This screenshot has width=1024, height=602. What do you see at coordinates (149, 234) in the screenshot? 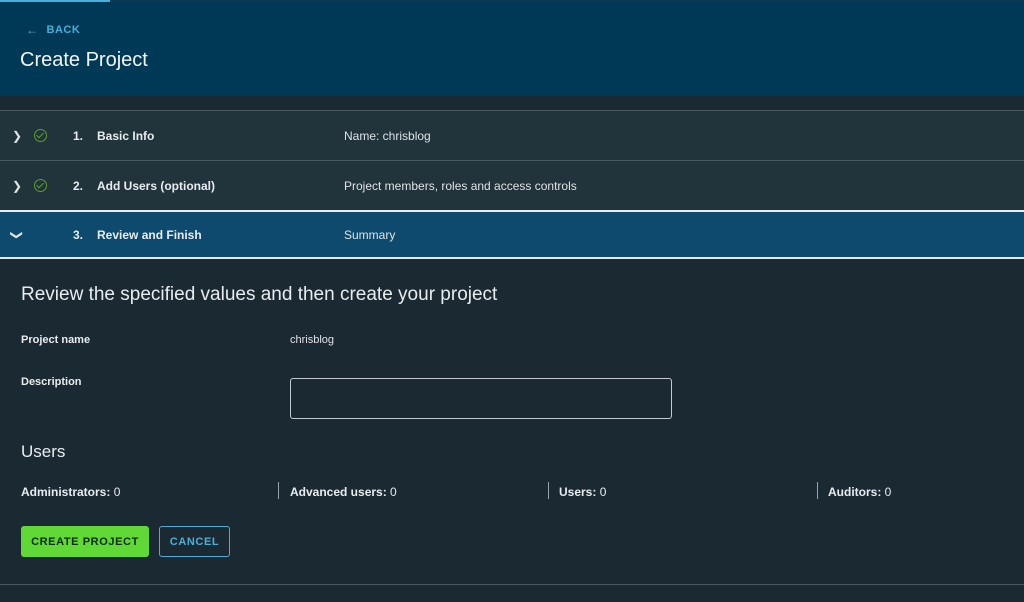
I see `step-title: Review and Finish` at bounding box center [149, 234].